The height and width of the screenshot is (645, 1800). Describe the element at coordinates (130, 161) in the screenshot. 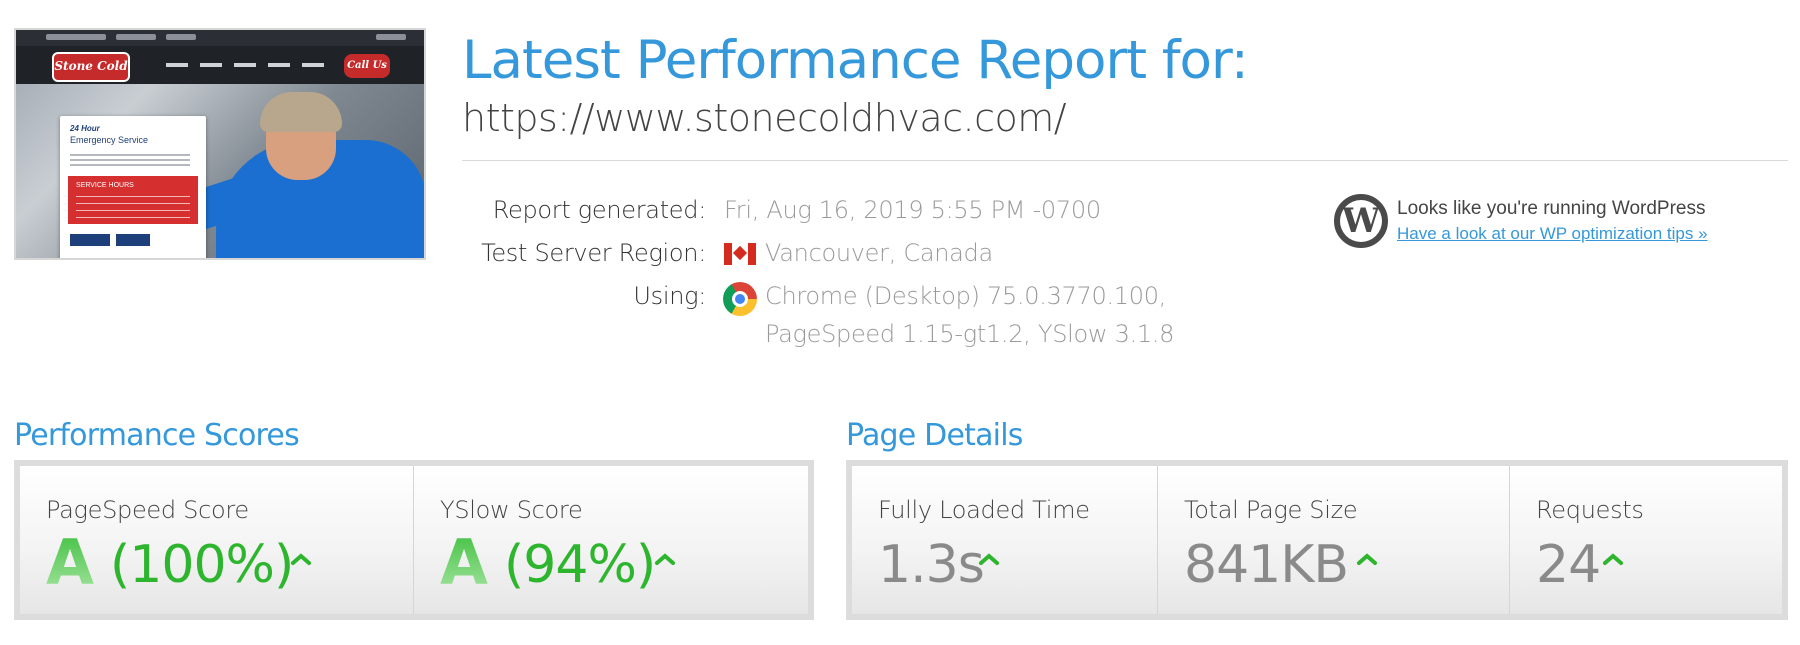

I see `thumbnail-card-text` at that location.